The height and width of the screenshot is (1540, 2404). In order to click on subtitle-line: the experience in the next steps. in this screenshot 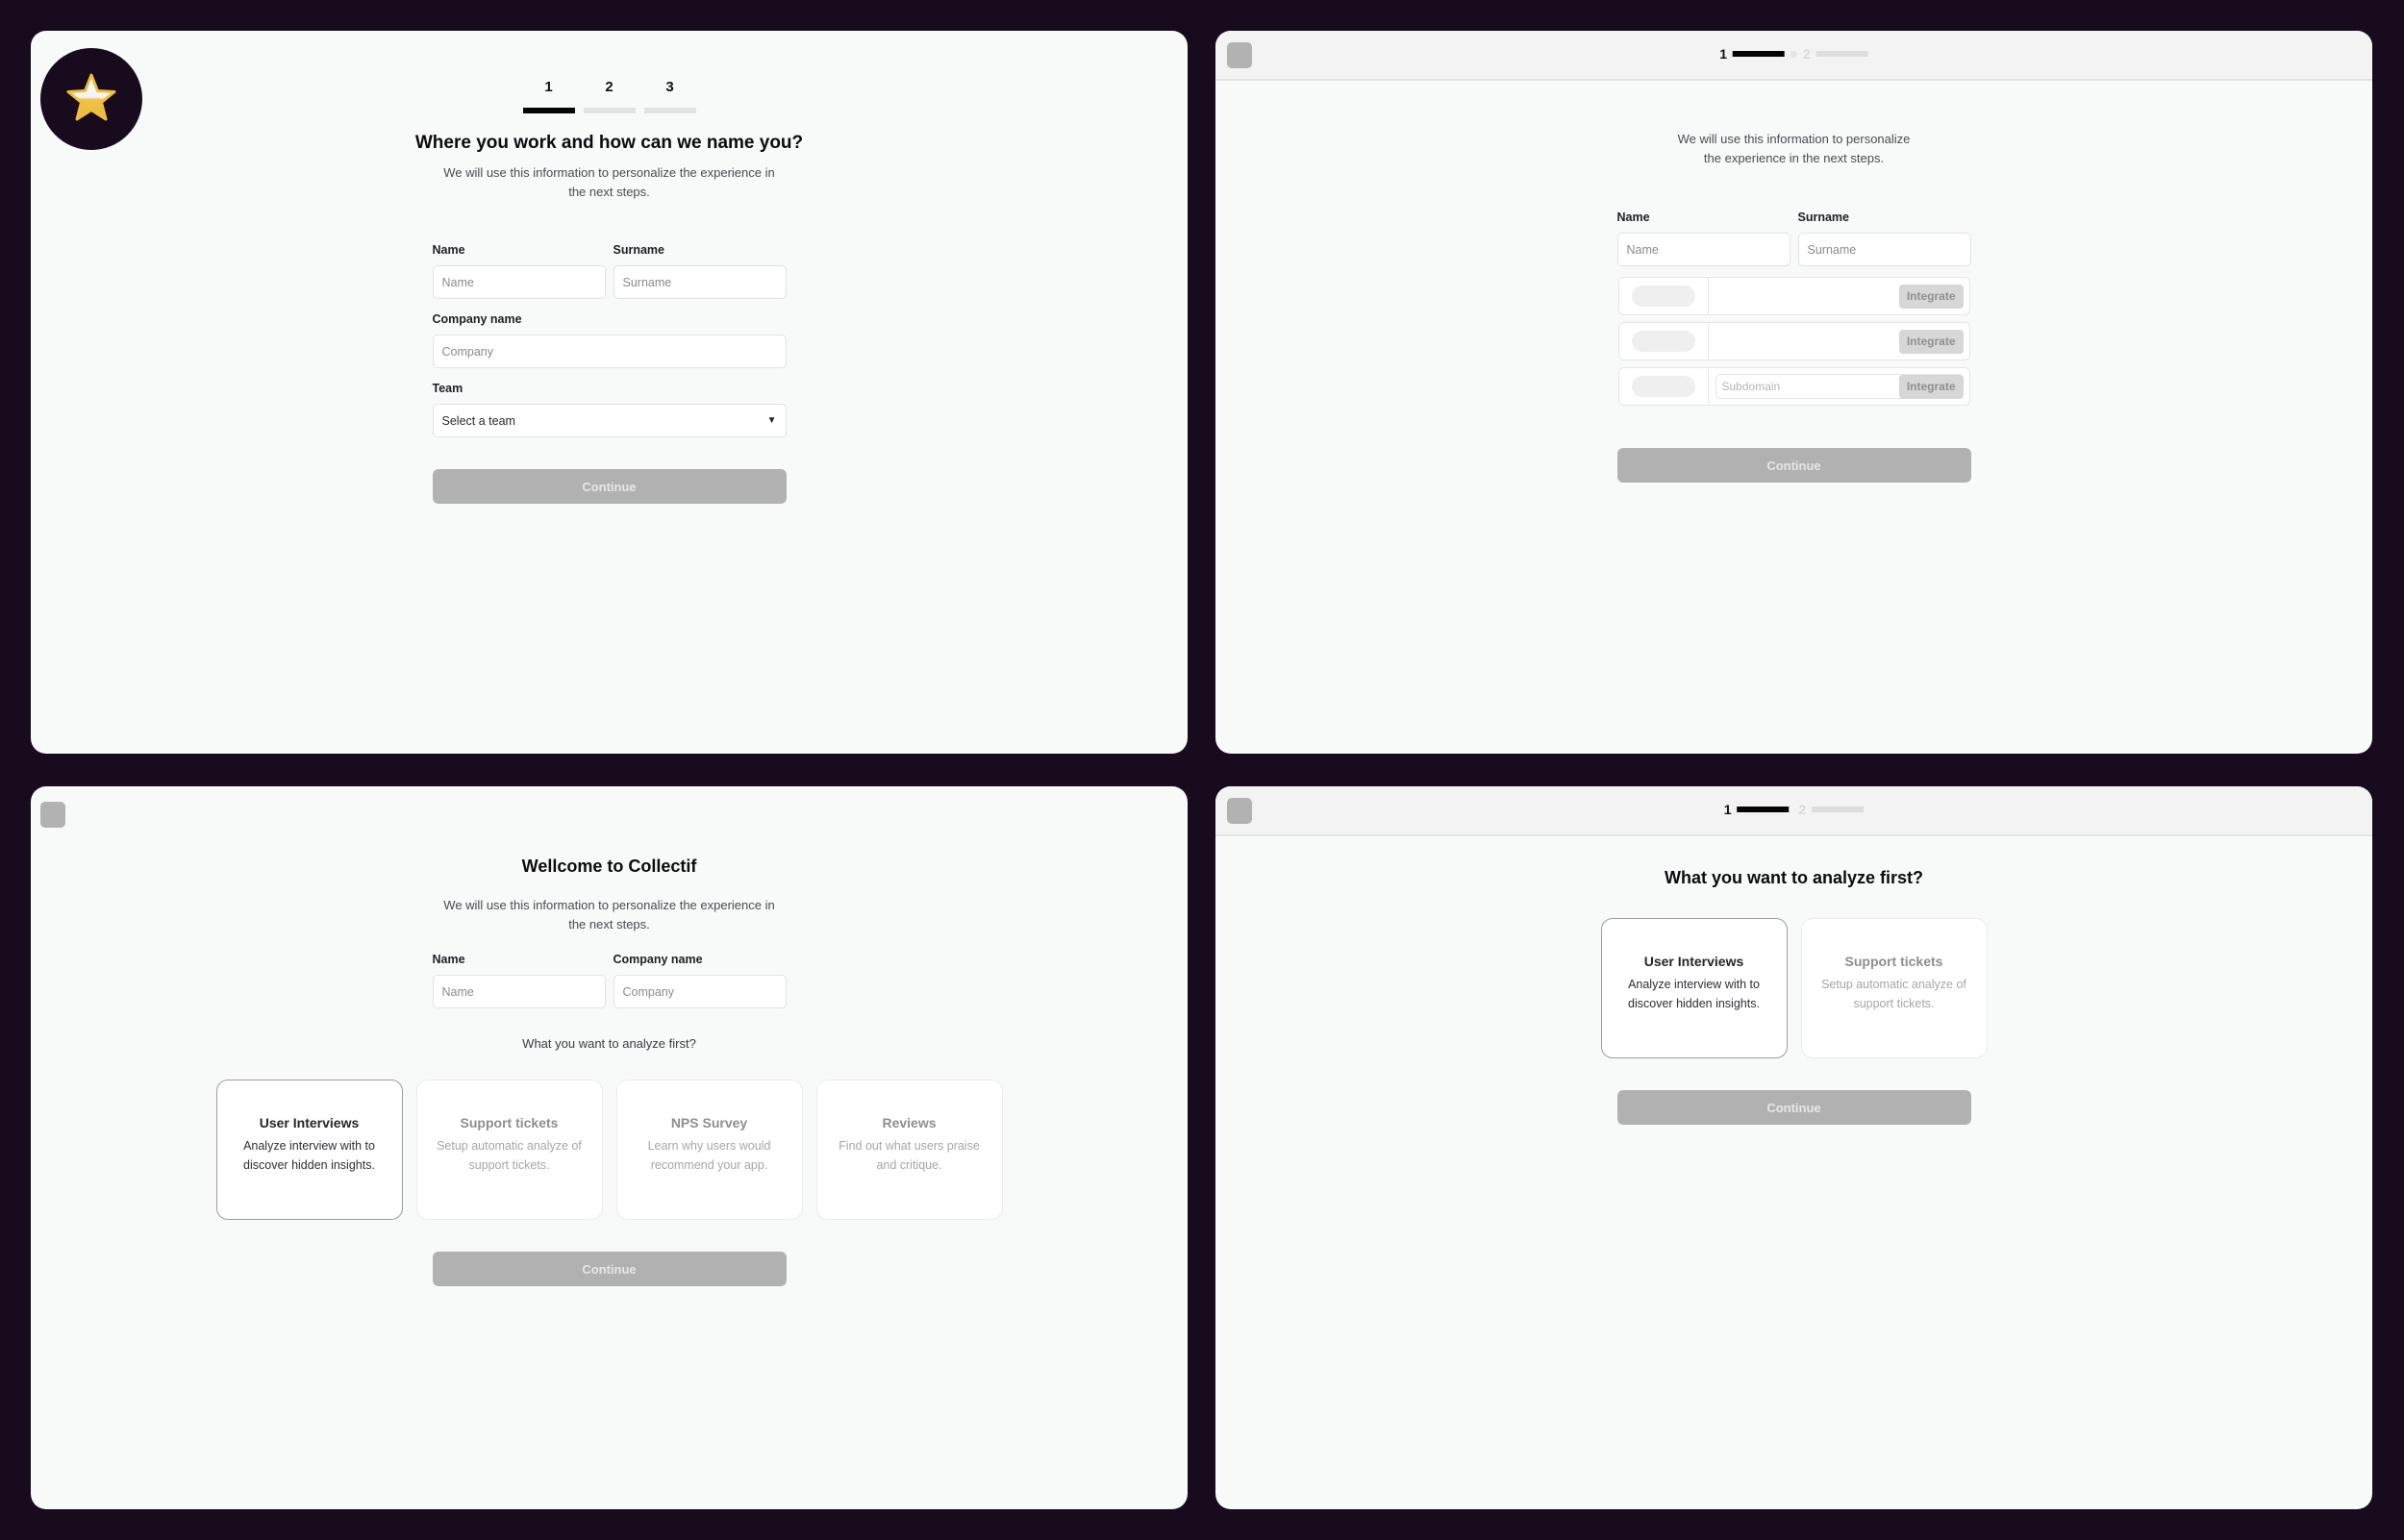, I will do `click(1794, 158)`.